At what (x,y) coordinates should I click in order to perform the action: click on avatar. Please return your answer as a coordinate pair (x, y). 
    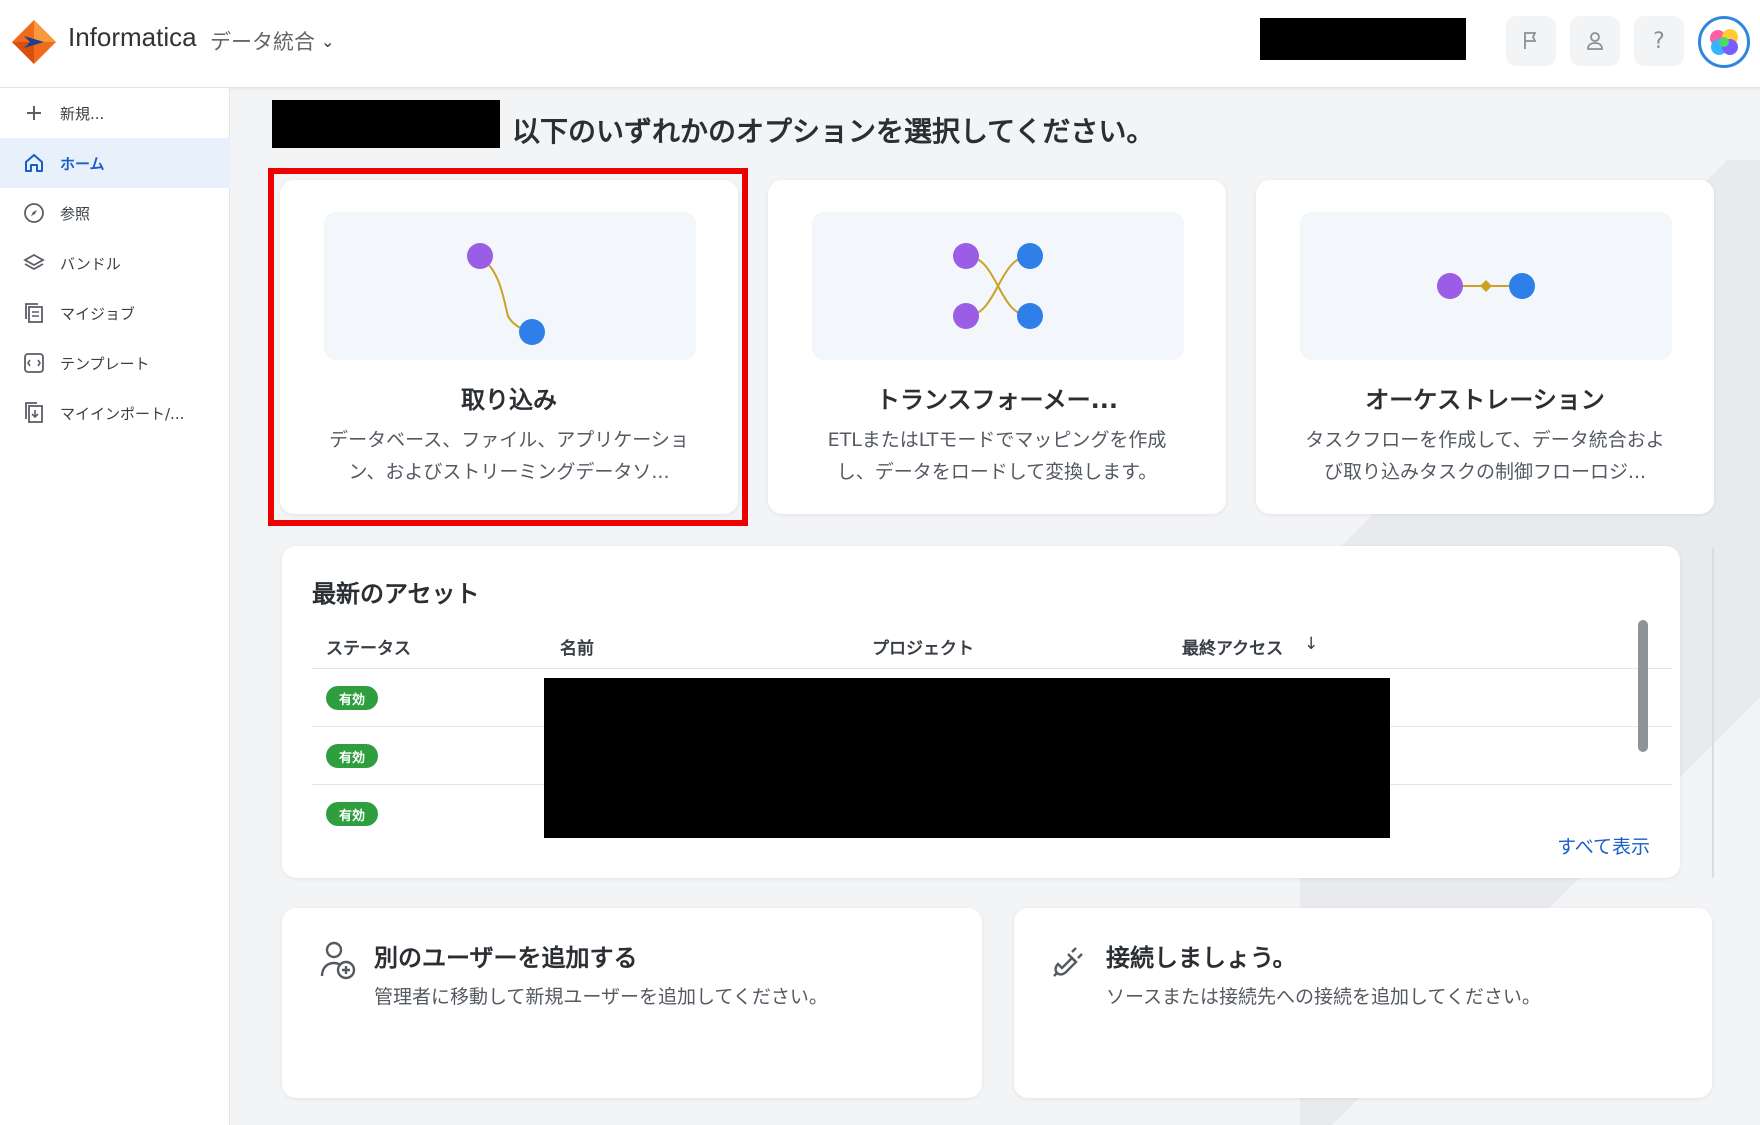
    Looking at the image, I should click on (1724, 42).